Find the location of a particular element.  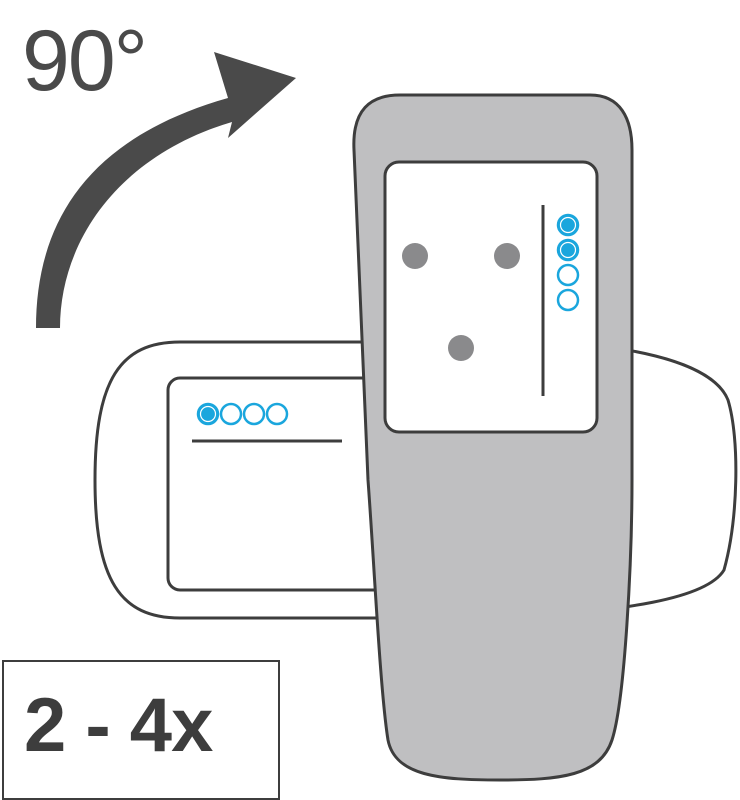

rotation-angle-label: 90° is located at coordinates (85, 61).